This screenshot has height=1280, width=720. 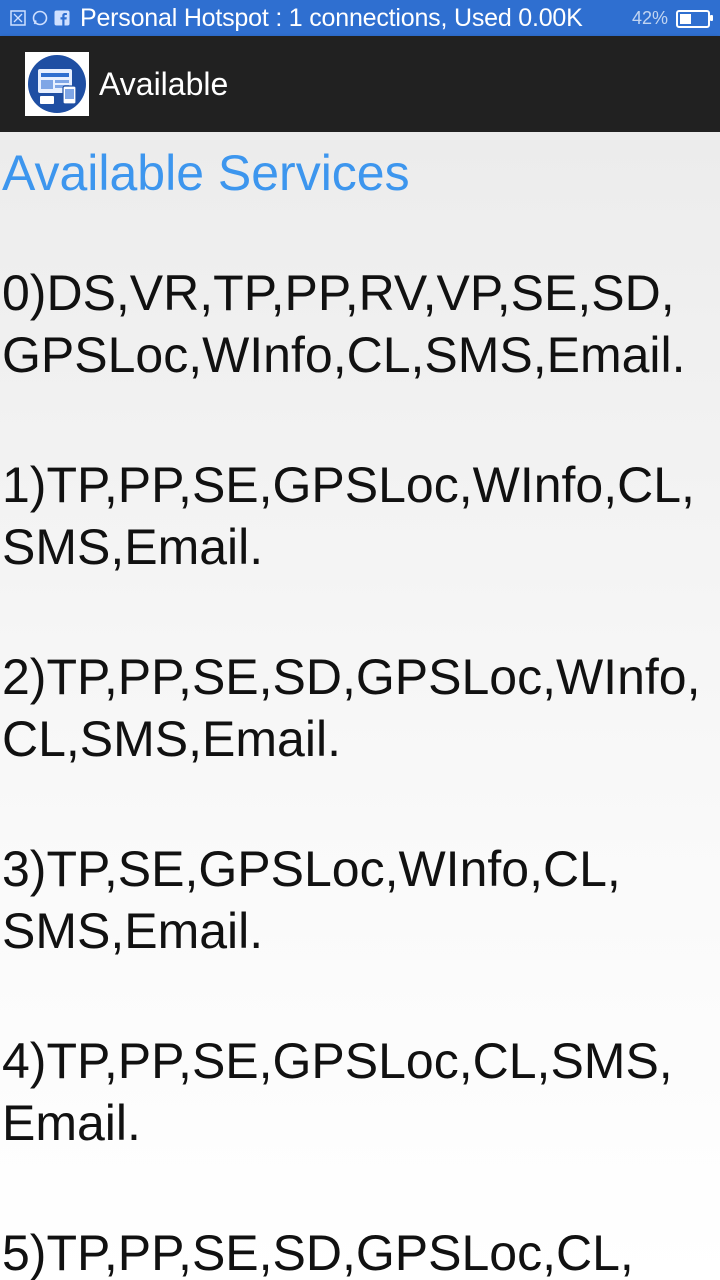 I want to click on service-item: 3)TP,SE,GPSLoc,WInfo,CL, SMS,Email., so click(x=311, y=900).